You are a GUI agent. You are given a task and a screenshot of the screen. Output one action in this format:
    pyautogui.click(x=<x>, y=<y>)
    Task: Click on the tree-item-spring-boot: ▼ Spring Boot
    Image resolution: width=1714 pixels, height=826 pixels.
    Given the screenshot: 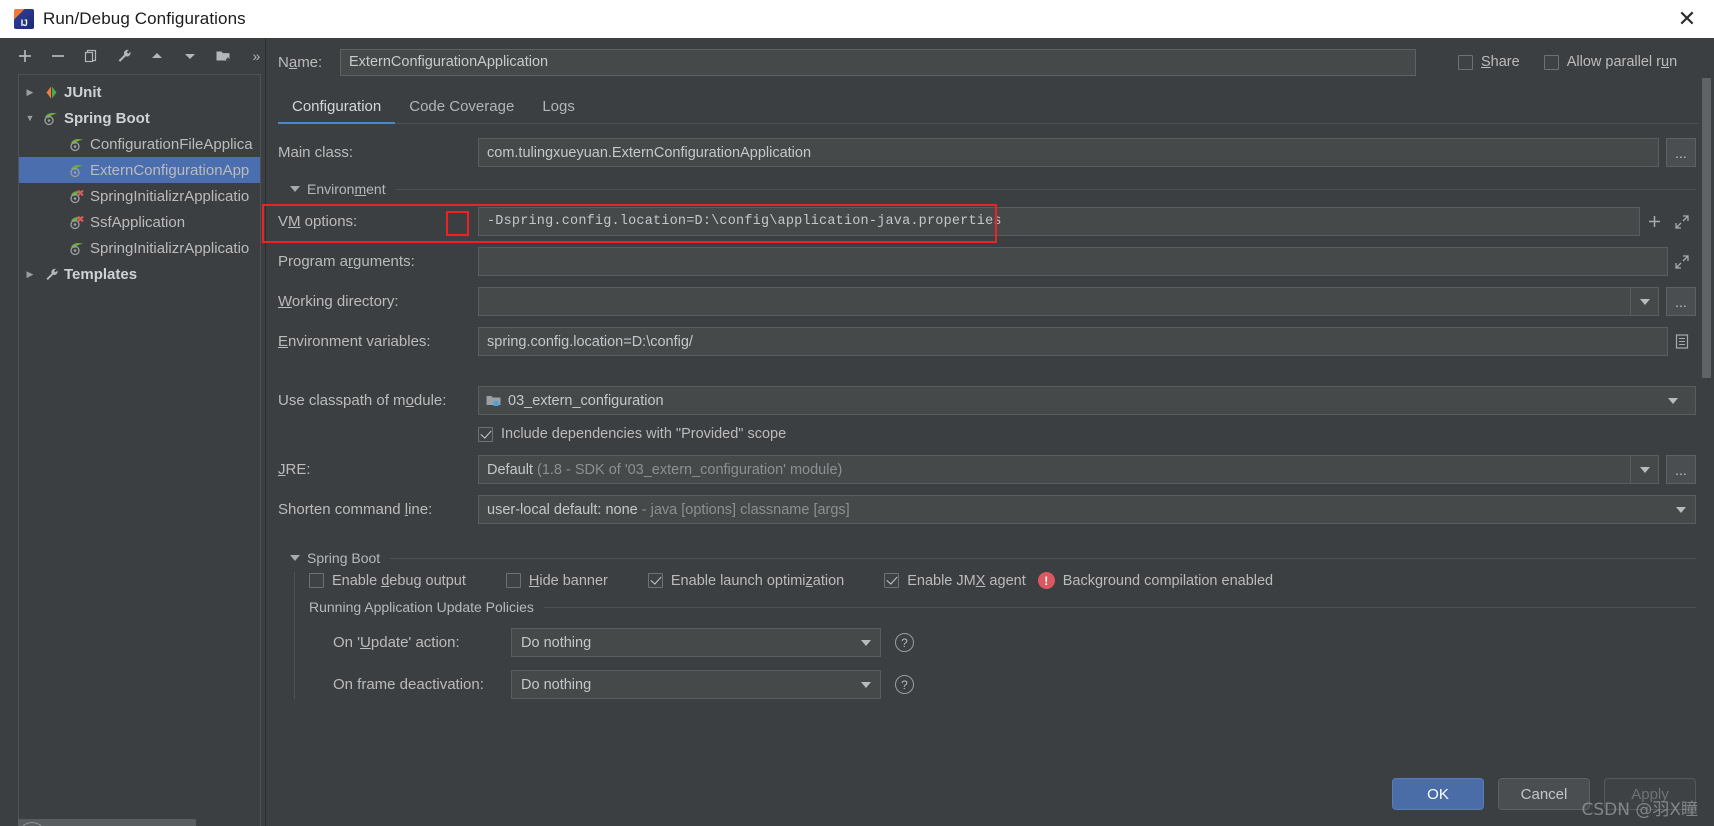 What is the action you would take?
    pyautogui.click(x=139, y=118)
    